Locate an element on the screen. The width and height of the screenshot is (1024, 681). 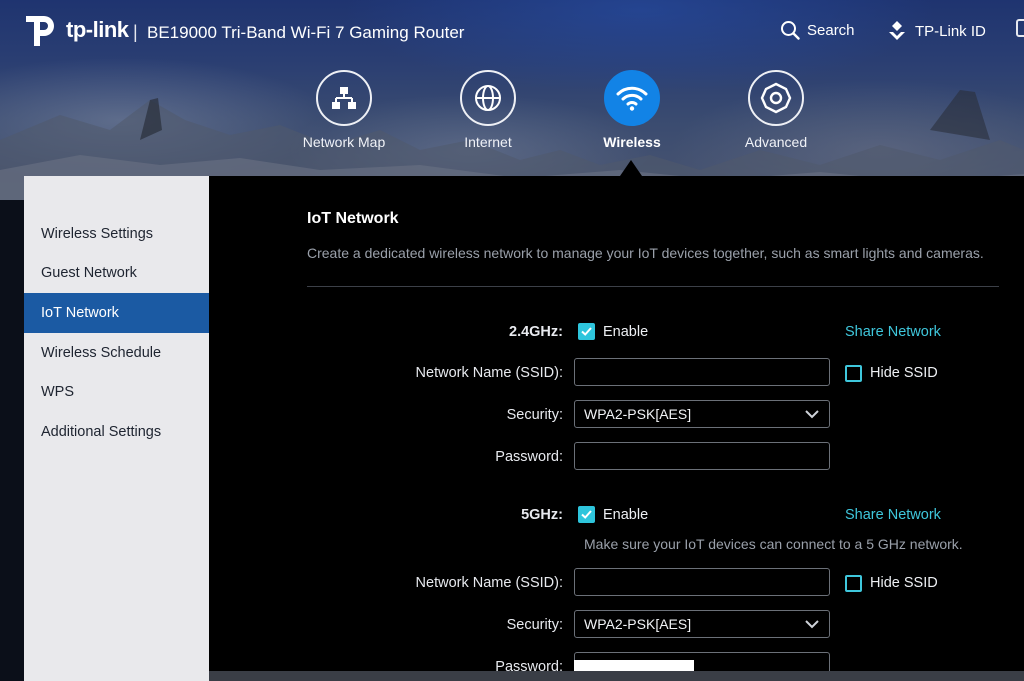
gear-icon is located at coordinates (776, 98).